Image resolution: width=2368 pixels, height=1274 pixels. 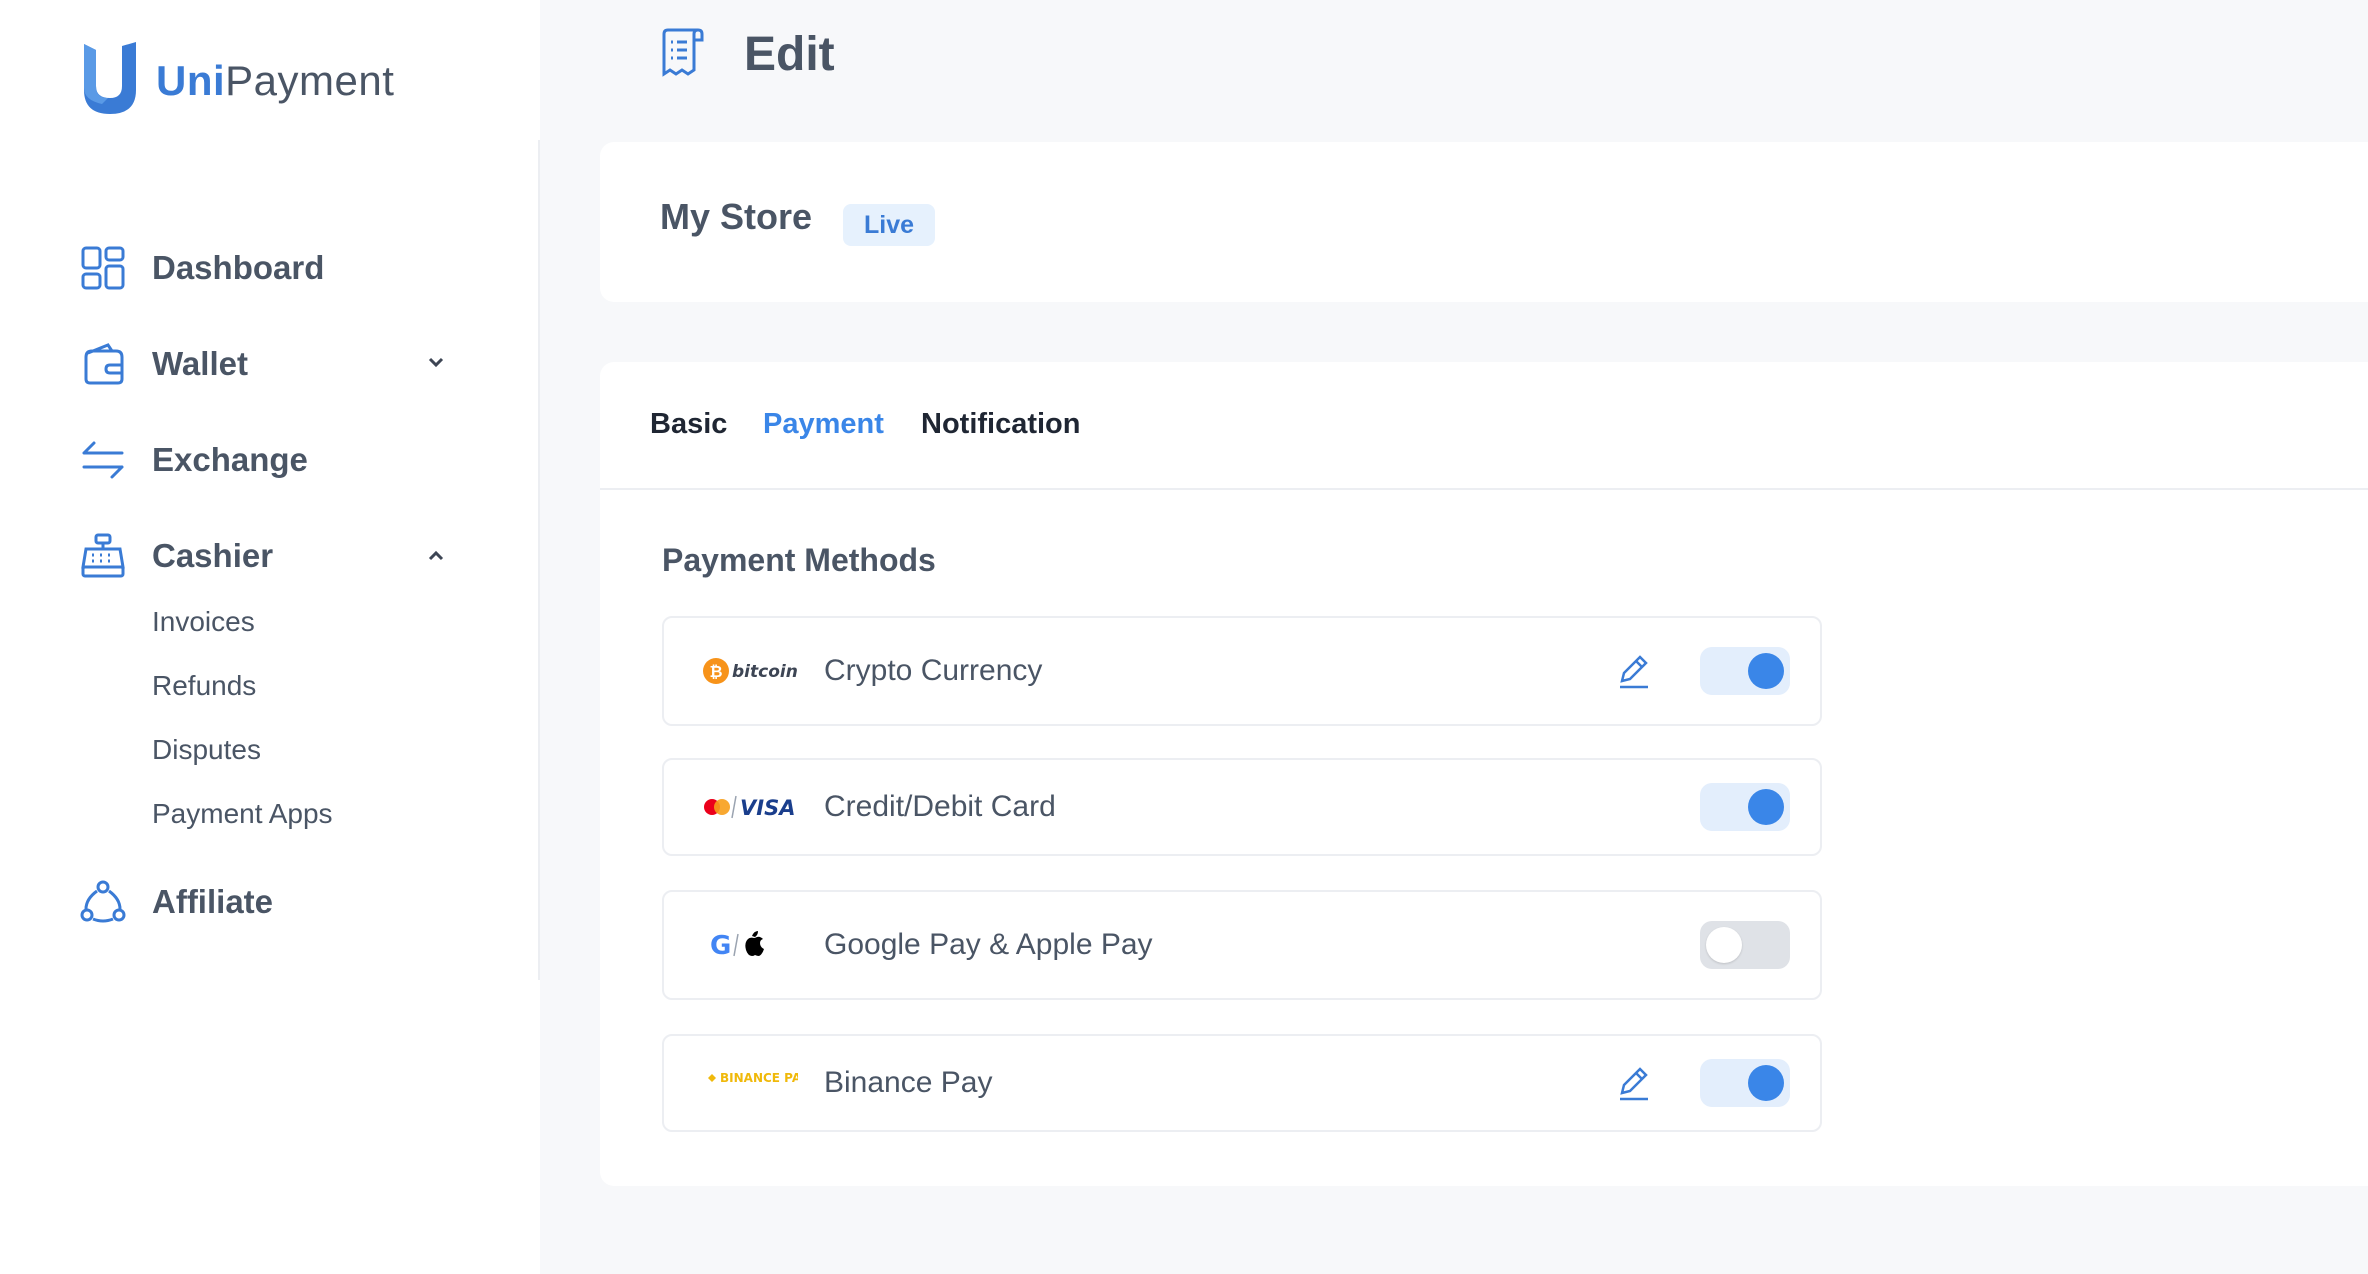 What do you see at coordinates (204, 686) in the screenshot?
I see `sidebar-subitem-refunds: Refunds` at bounding box center [204, 686].